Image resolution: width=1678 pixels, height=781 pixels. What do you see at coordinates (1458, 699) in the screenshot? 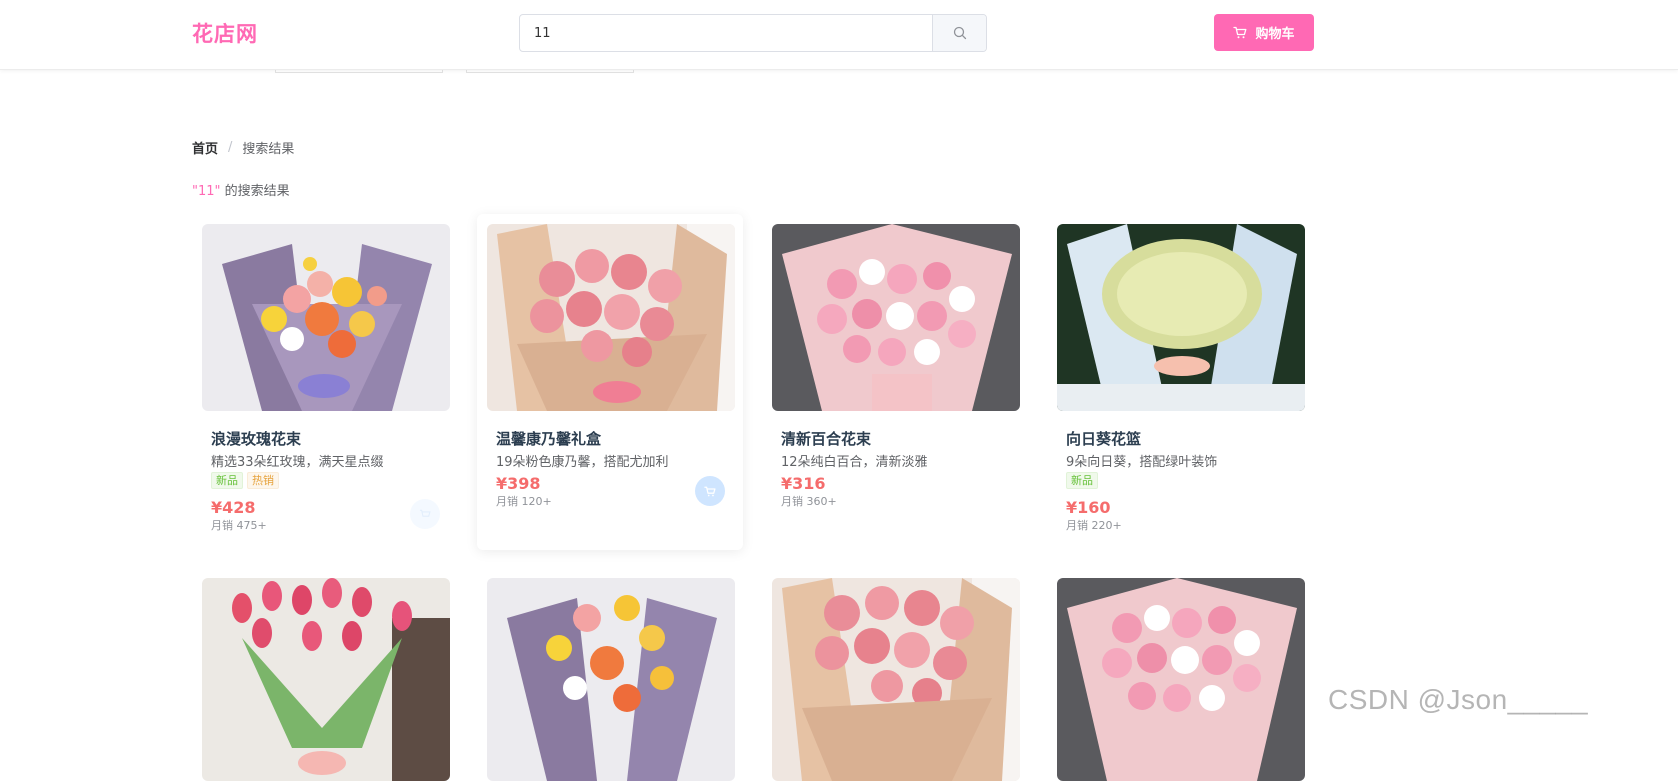
I see `watermark: CSDN @Json_____` at bounding box center [1458, 699].